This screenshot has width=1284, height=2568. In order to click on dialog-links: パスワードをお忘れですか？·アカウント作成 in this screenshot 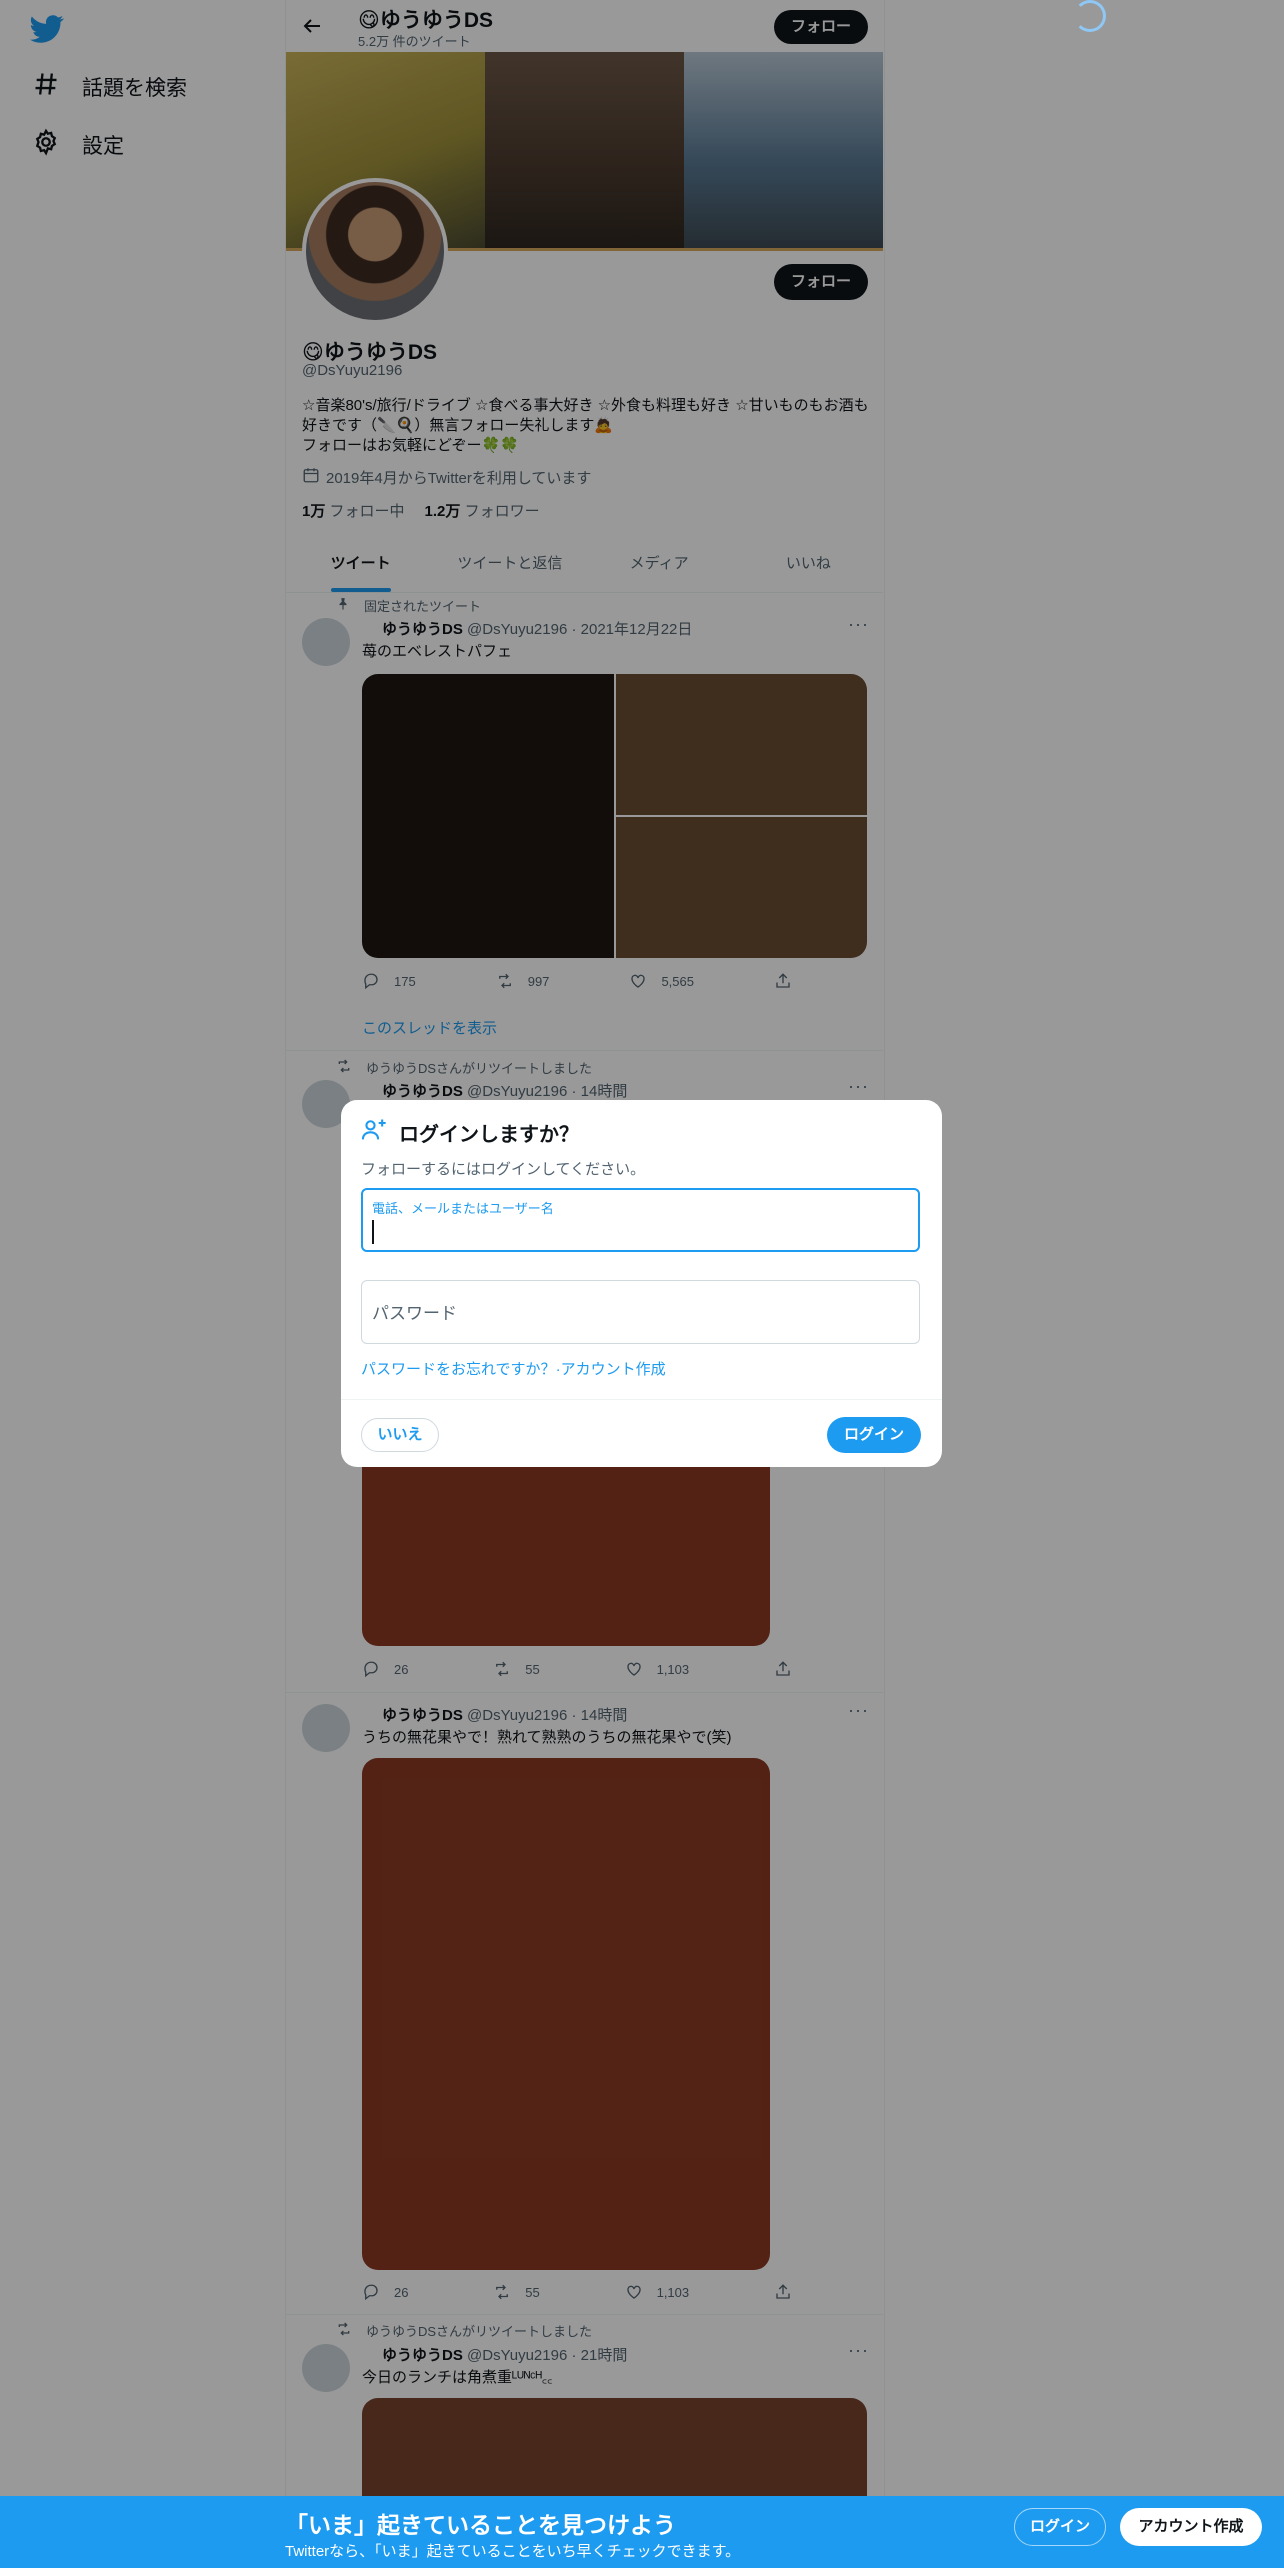, I will do `click(513, 1368)`.